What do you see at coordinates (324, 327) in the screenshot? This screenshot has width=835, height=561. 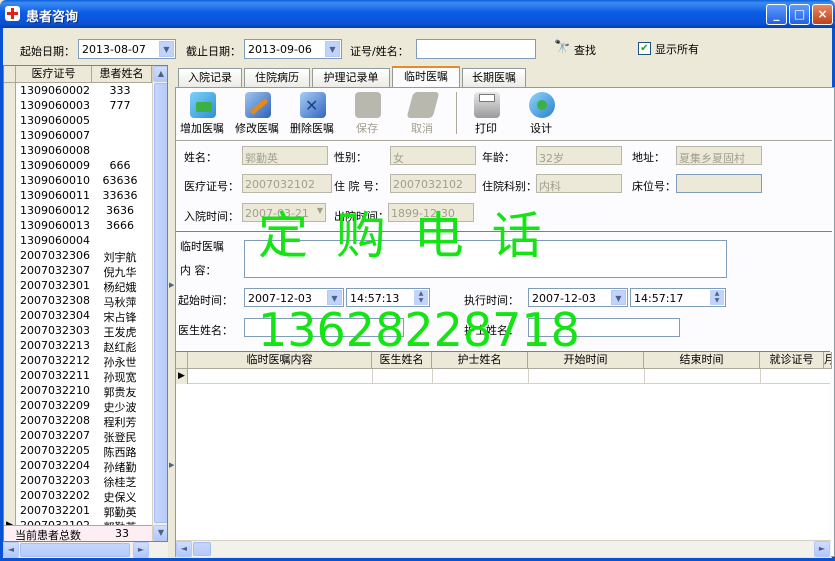 I see `doctor-input` at bounding box center [324, 327].